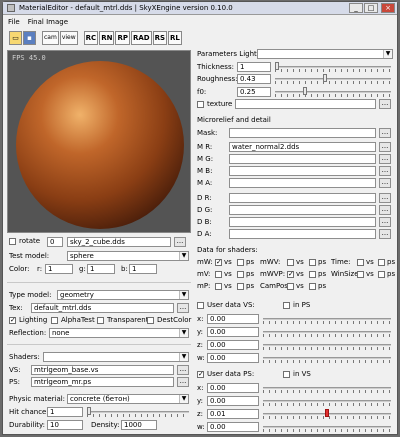  Describe the element at coordinates (356, 8) in the screenshot. I see `minimize-button: _` at that location.